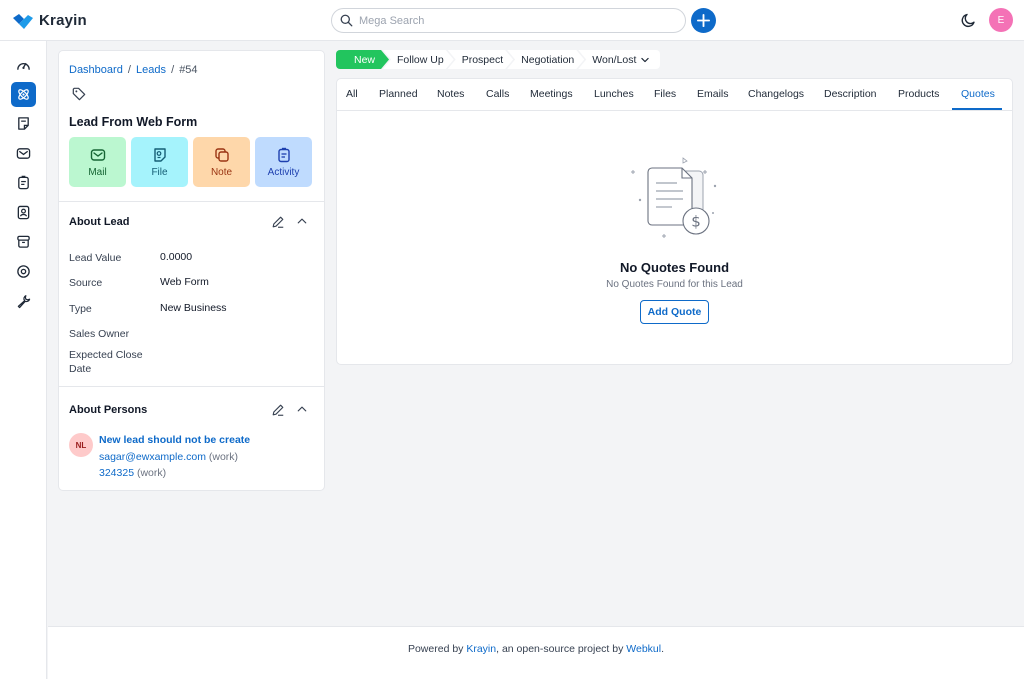 The height and width of the screenshot is (679, 1024). Describe the element at coordinates (99, 334) in the screenshot. I see `attr-label-sales-owner: Sales Owner` at that location.